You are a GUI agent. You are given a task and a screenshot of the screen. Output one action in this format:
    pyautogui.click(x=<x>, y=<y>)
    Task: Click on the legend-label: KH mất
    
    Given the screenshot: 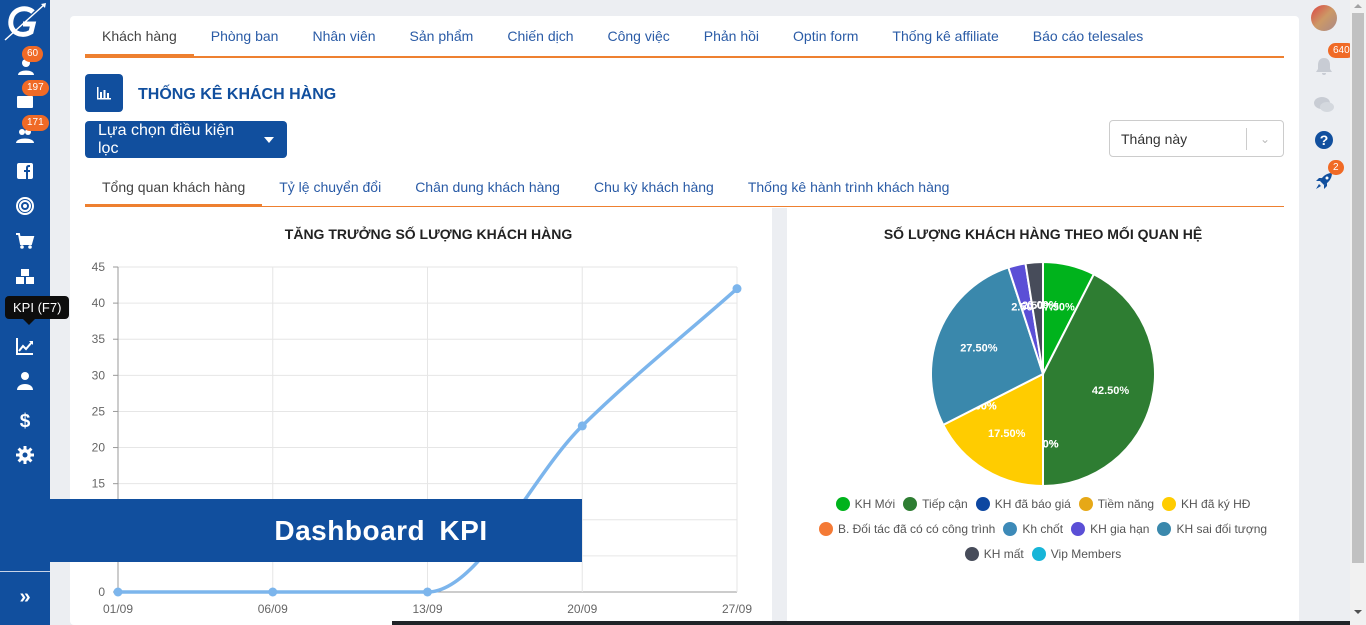 What is the action you would take?
    pyautogui.click(x=1003, y=554)
    